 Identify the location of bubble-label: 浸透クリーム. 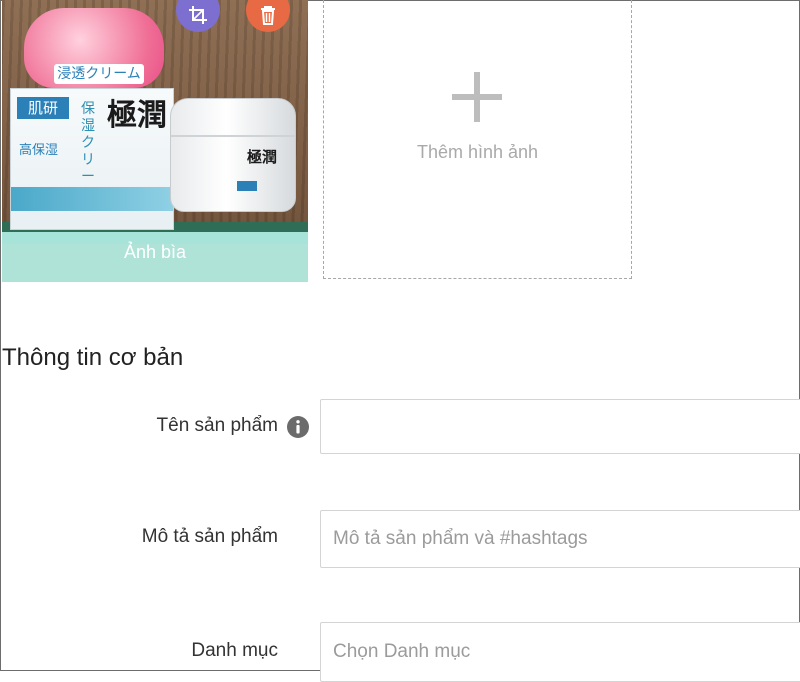
(99, 74).